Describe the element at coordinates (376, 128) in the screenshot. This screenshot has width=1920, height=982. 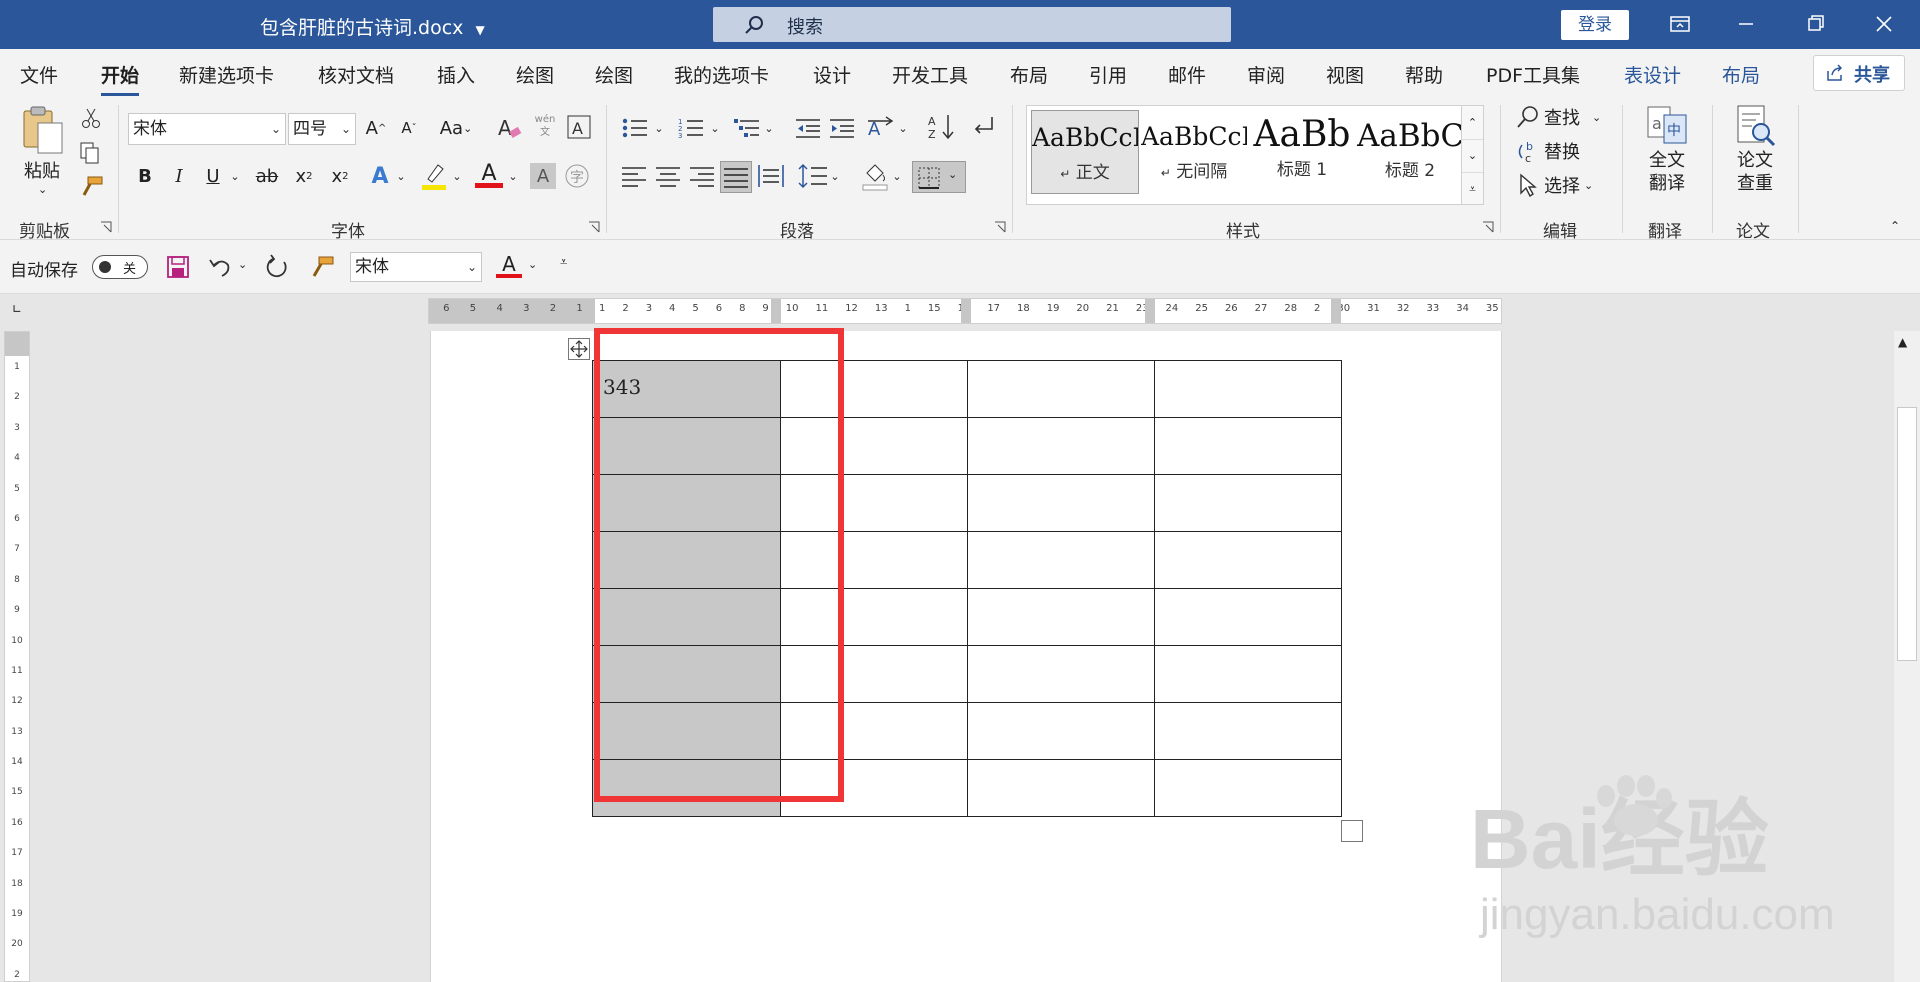
I see `grow-font-icon: A ^` at that location.